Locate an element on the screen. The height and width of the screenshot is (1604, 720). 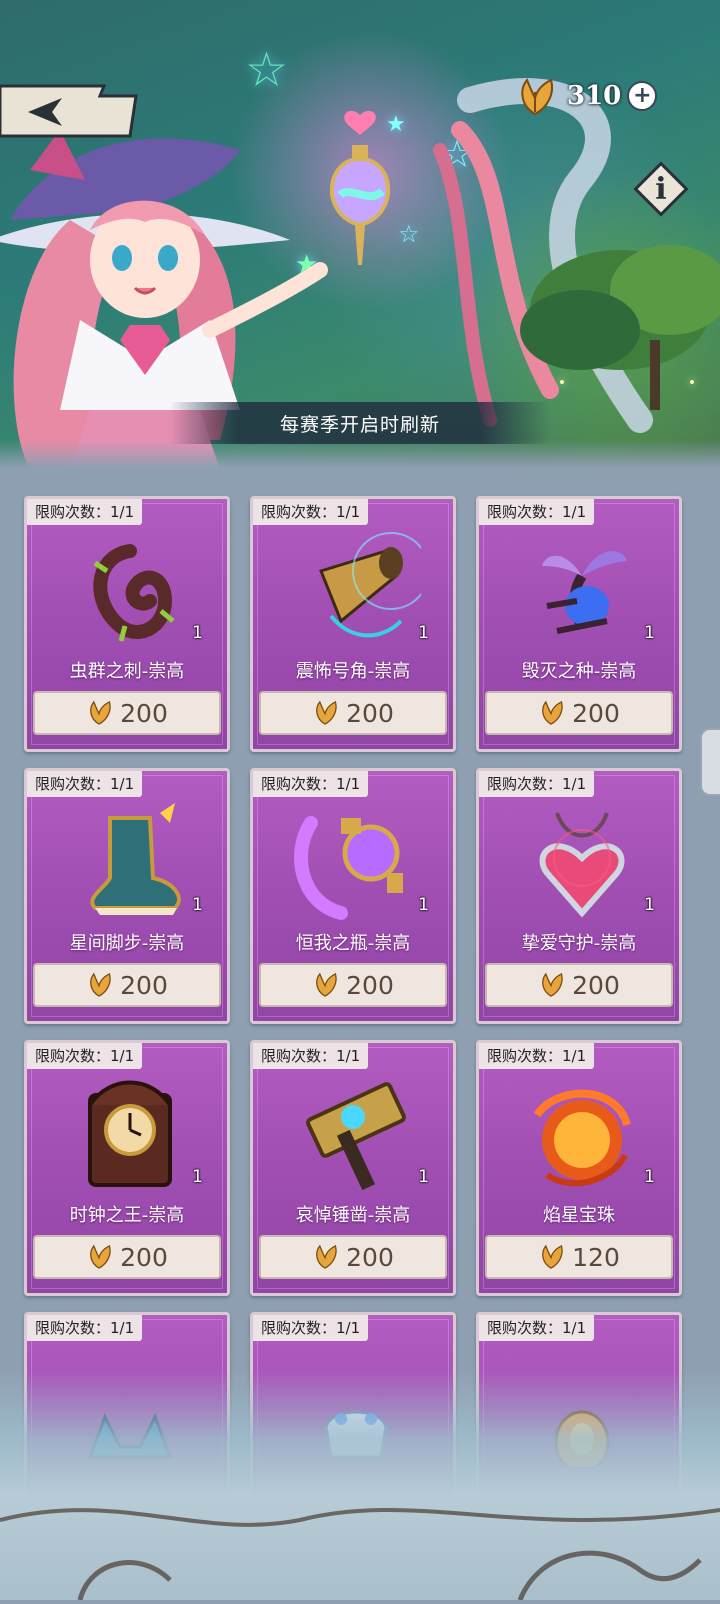
refresh-note: 每赛季开启时刷新 is located at coordinates (360, 423).